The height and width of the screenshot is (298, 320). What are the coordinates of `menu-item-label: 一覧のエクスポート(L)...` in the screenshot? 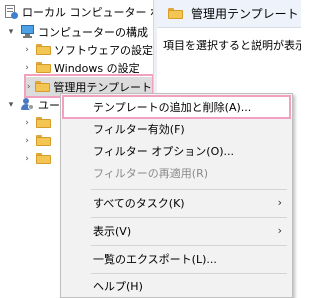 It's located at (155, 259).